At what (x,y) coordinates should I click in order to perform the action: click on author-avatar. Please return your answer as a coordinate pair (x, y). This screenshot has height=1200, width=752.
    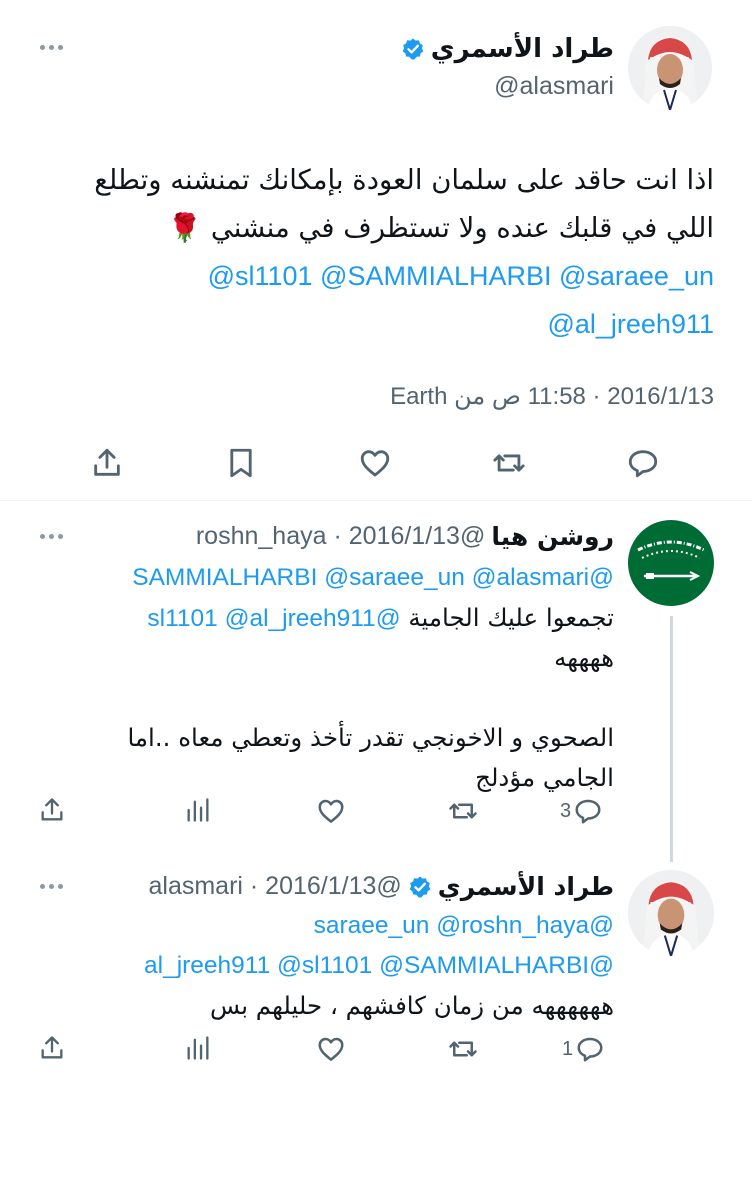
    Looking at the image, I should click on (670, 68).